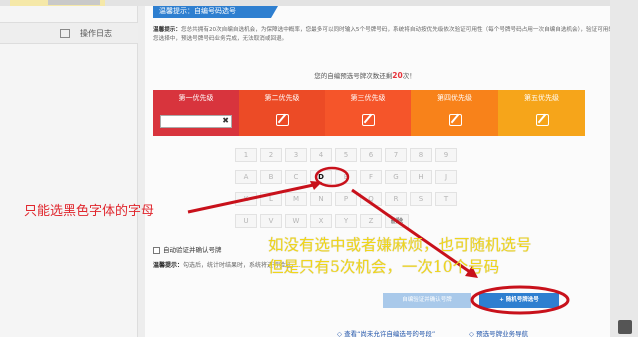 The height and width of the screenshot is (337, 638). Describe the element at coordinates (167, 30) in the screenshot. I see `tip-label: 温馨提示：` at that location.